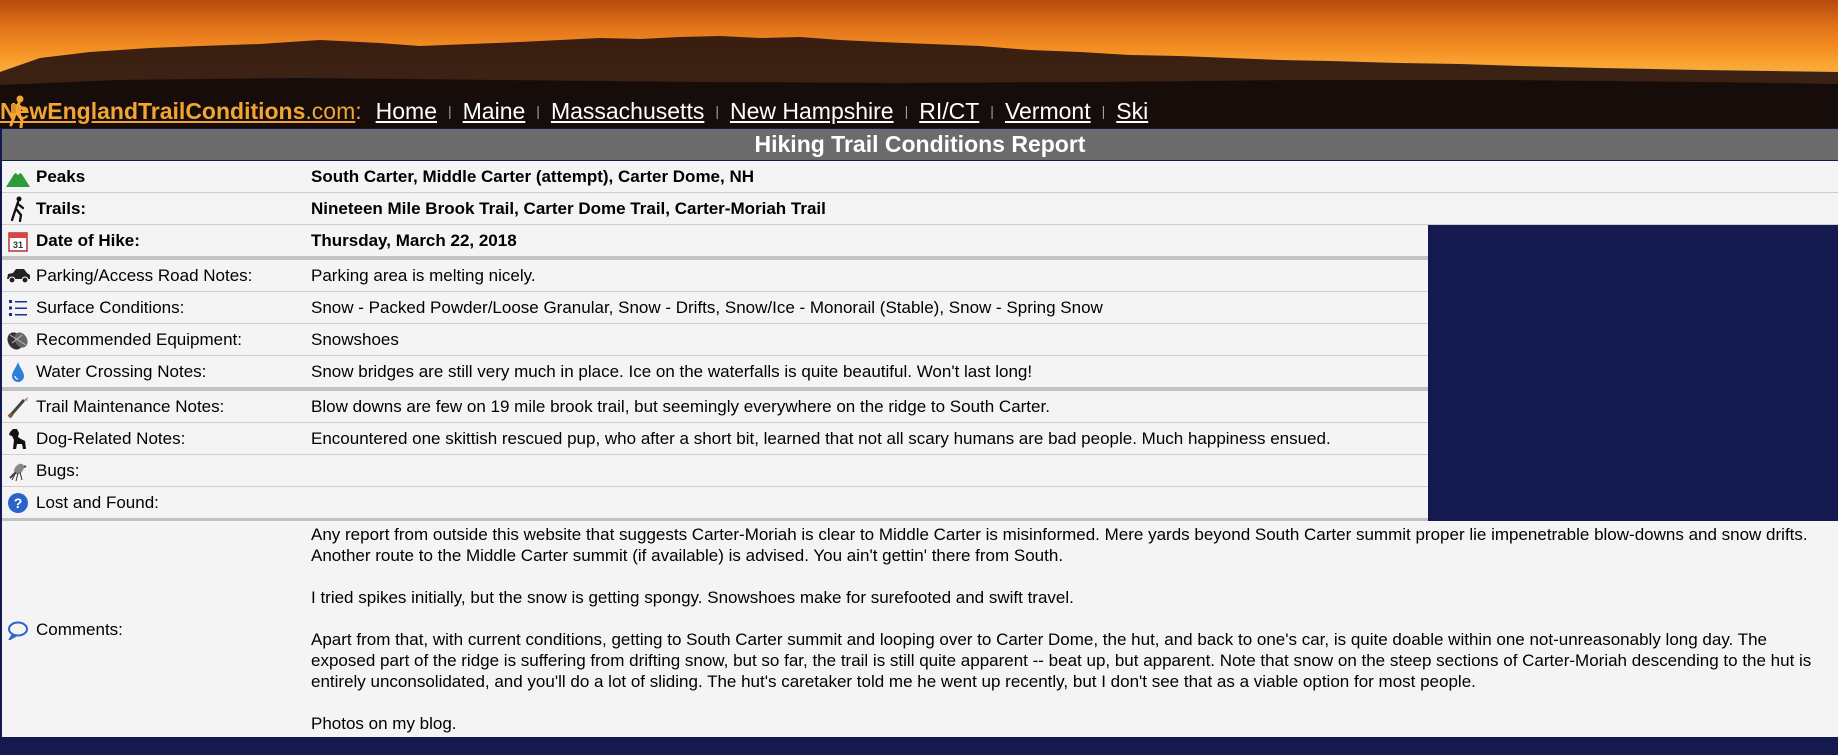 The width and height of the screenshot is (1838, 755). I want to click on water-drop-icon, so click(18, 372).